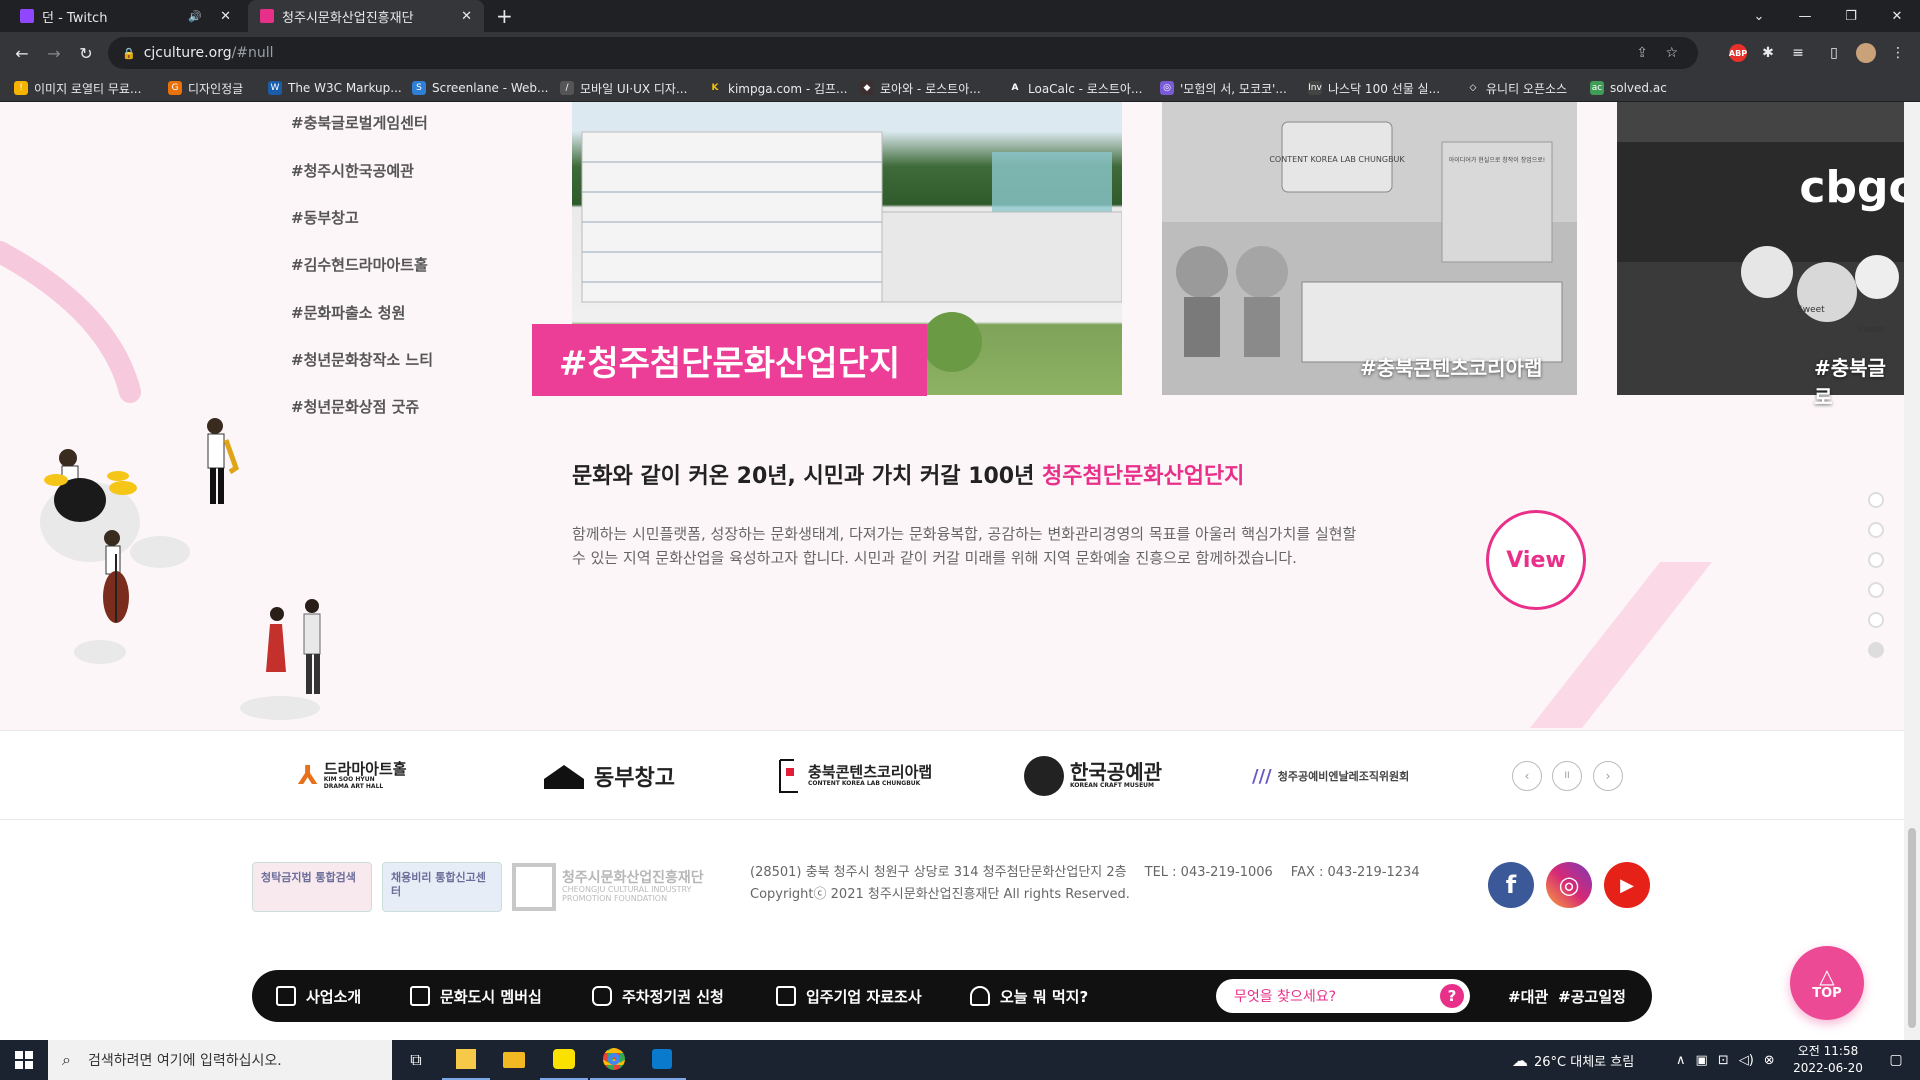  I want to click on view-button: View, so click(1536, 560).